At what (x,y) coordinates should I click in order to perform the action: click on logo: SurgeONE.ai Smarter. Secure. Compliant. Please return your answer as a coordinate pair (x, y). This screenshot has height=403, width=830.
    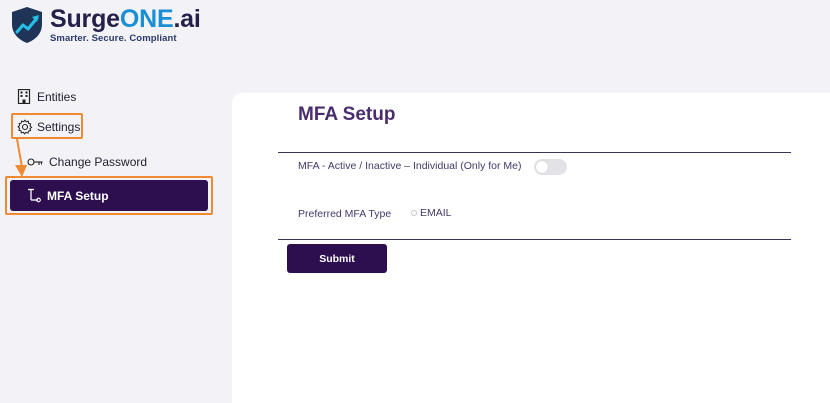
    Looking at the image, I should click on (105, 25).